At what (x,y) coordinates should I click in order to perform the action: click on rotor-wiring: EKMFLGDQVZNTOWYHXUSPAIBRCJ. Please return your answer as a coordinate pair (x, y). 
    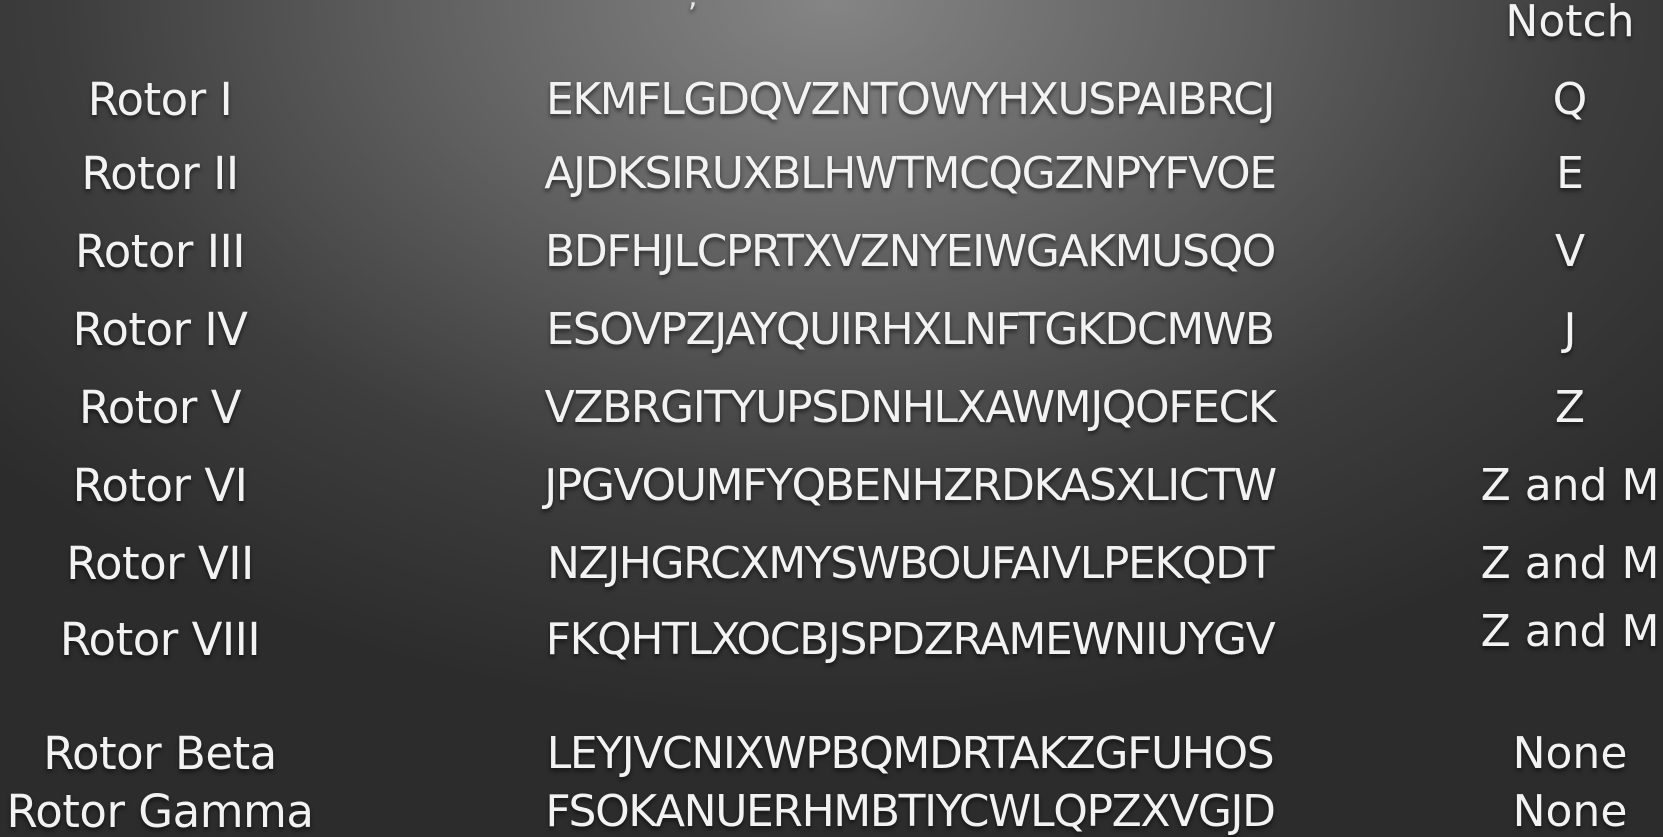
    Looking at the image, I should click on (910, 99).